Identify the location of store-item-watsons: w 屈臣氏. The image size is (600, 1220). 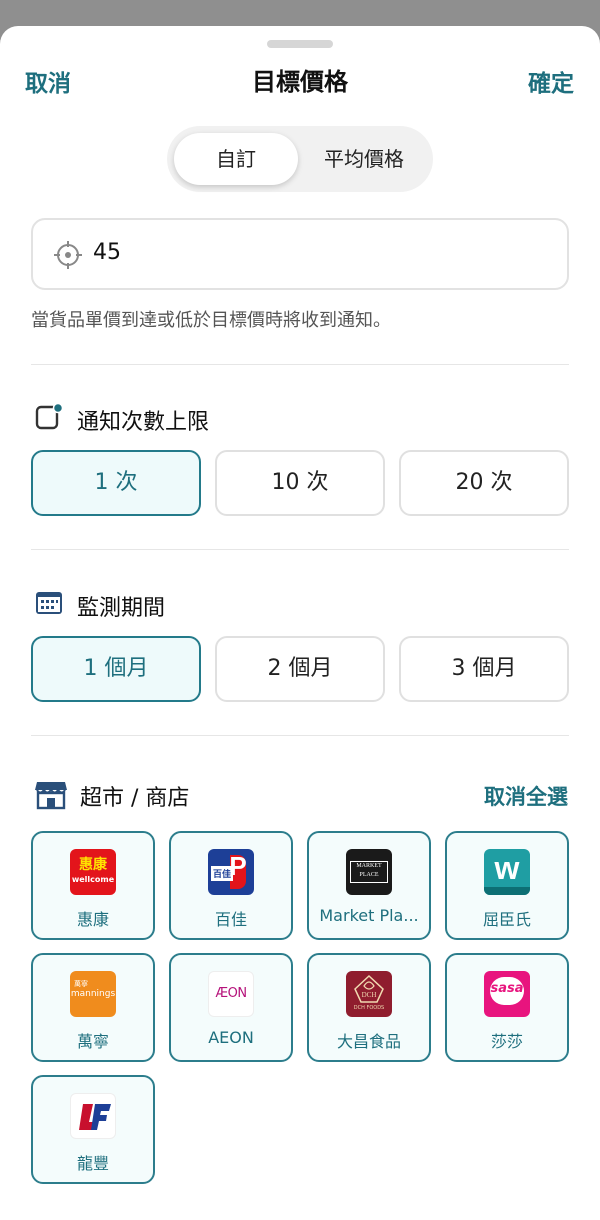
(507, 885).